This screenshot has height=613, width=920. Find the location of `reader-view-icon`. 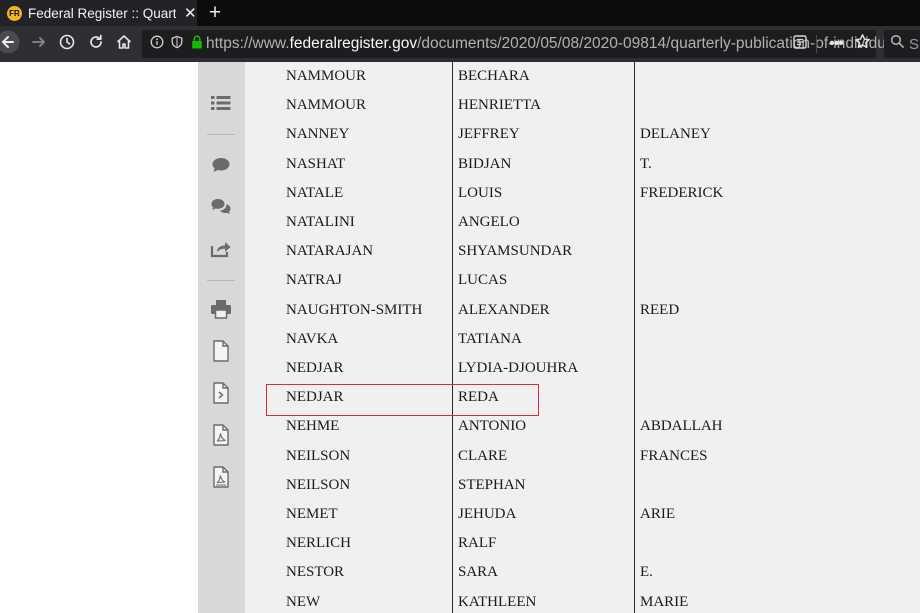

reader-view-icon is located at coordinates (800, 44).